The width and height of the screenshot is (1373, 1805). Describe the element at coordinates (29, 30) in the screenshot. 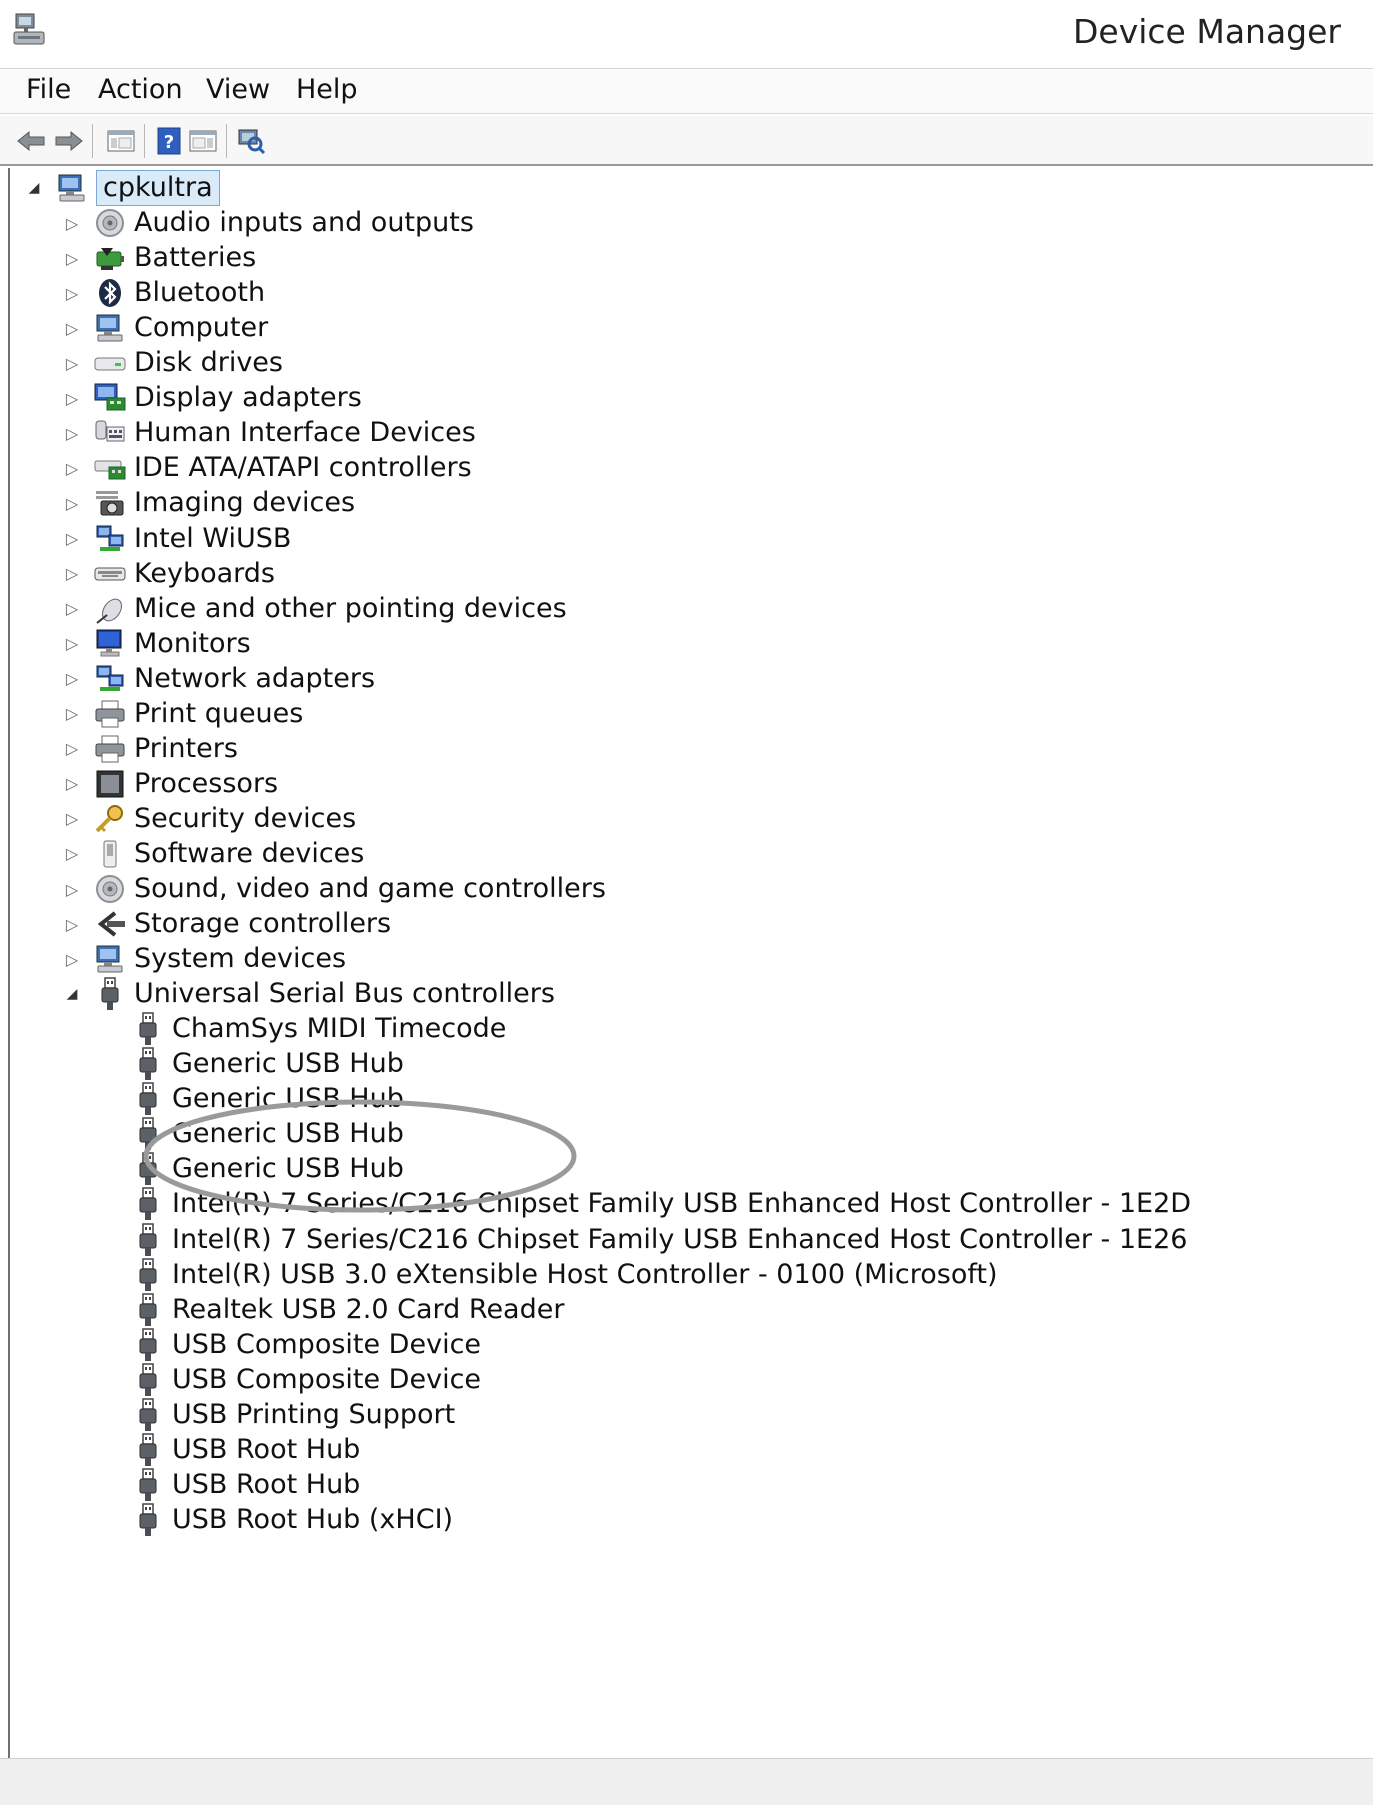

I see `device-manager-icon` at that location.